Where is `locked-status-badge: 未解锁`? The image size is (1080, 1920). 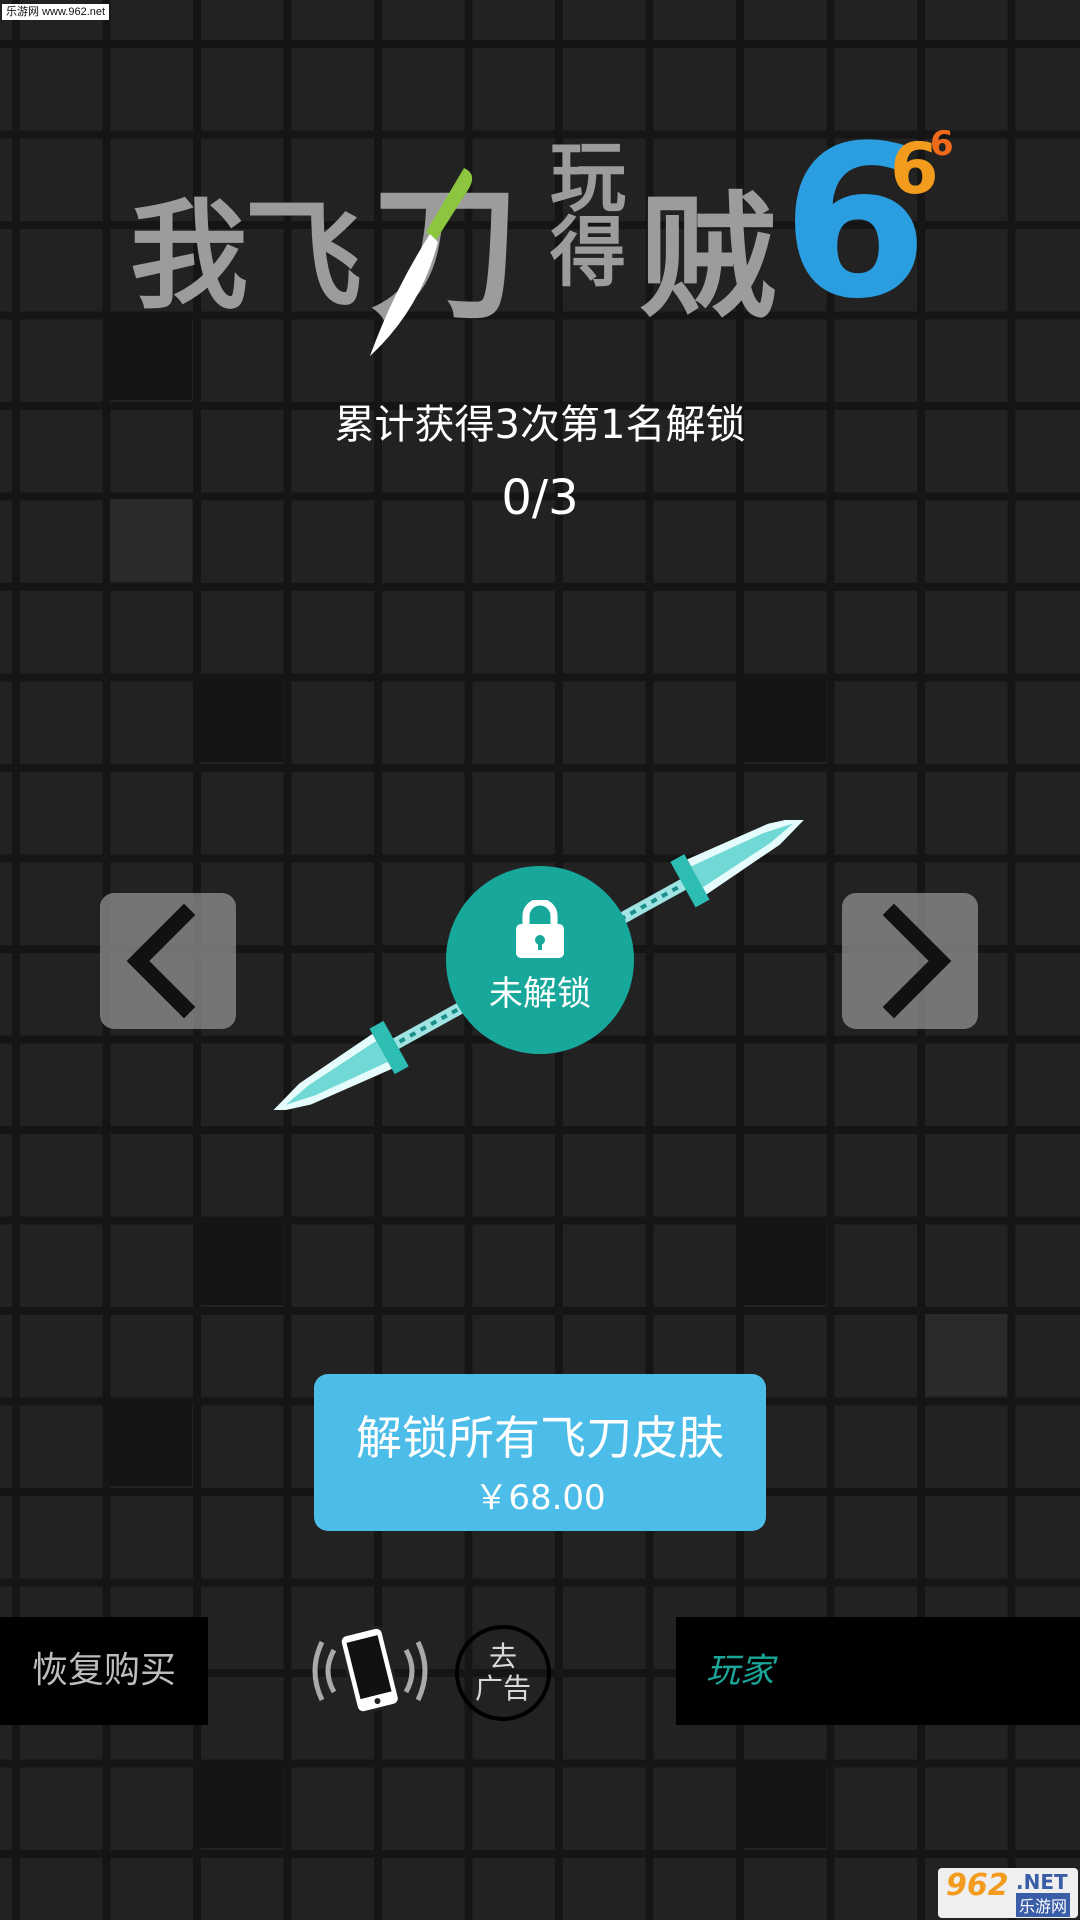
locked-status-badge: 未解锁 is located at coordinates (540, 960).